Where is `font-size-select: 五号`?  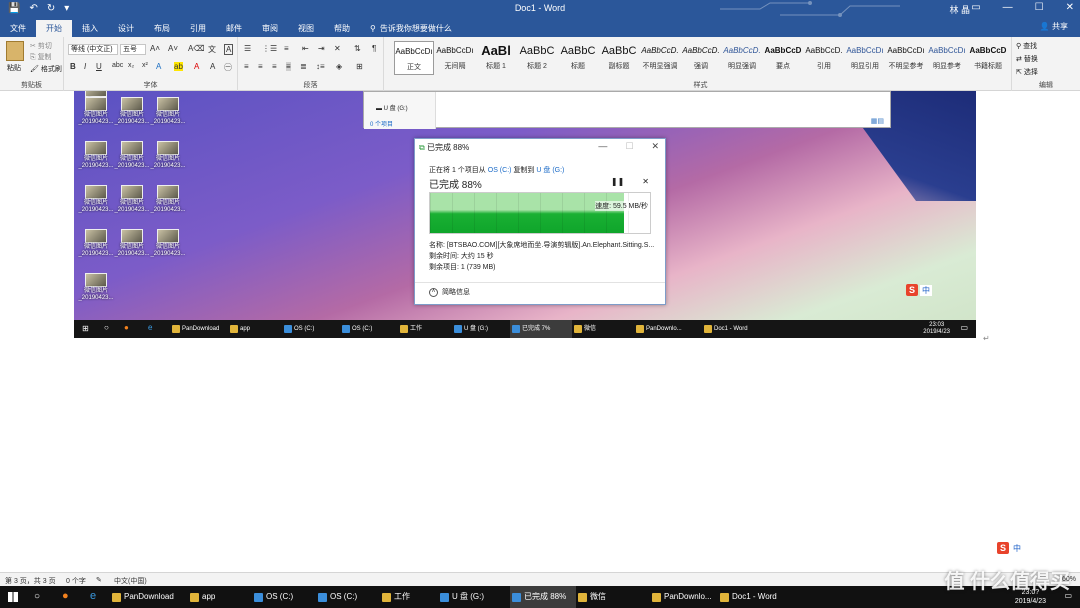 font-size-select: 五号 is located at coordinates (133, 49).